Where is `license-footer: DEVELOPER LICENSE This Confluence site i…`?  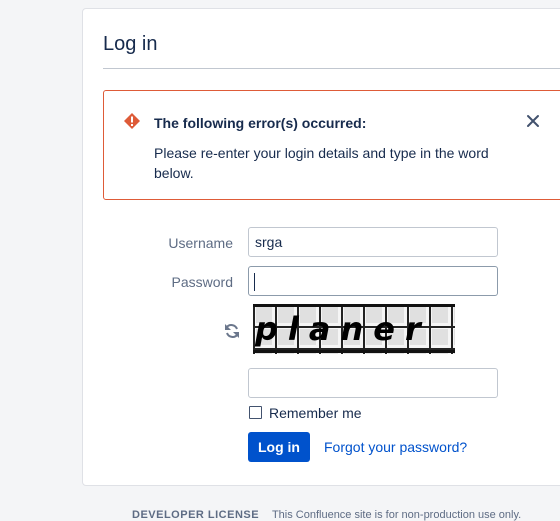 license-footer: DEVELOPER LICENSE This Confluence site i… is located at coordinates (326, 515).